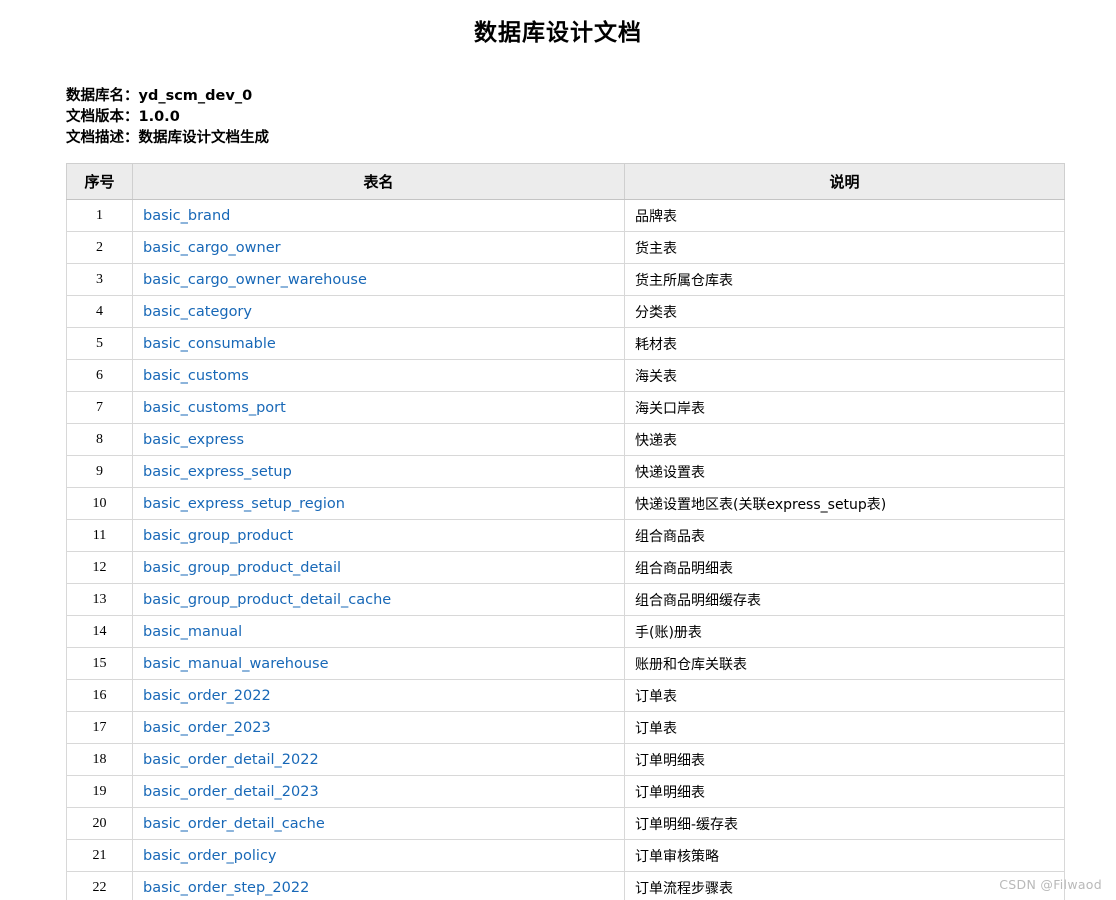 Image resolution: width=1116 pixels, height=900 pixels. Describe the element at coordinates (844, 823) in the screenshot. I see `row-description: 订单明细-缓存表` at that location.